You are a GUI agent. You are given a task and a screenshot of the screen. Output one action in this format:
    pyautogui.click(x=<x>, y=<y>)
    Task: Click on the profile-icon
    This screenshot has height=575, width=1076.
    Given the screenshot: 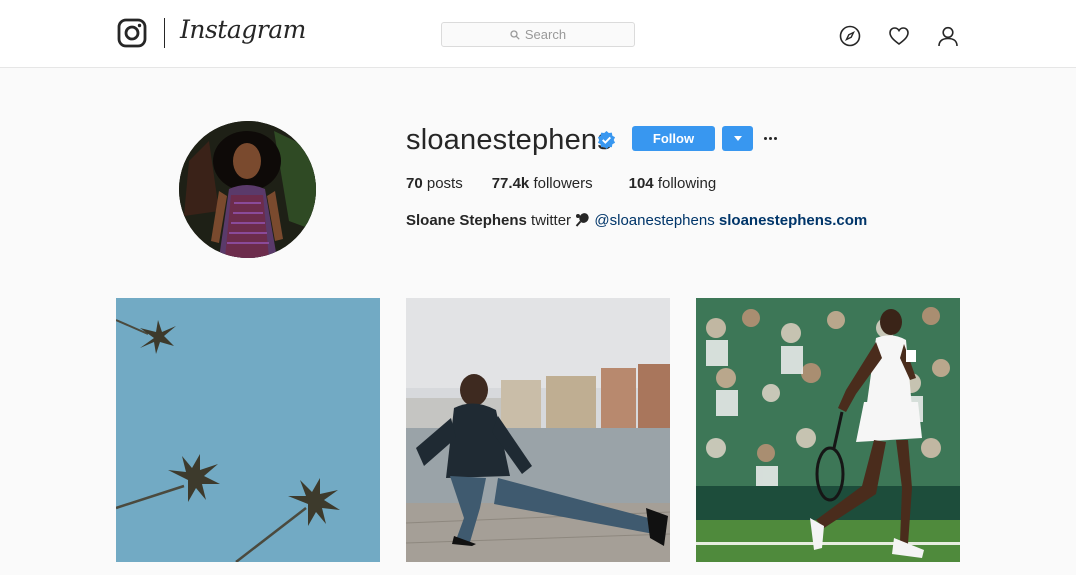 What is the action you would take?
    pyautogui.click(x=948, y=36)
    